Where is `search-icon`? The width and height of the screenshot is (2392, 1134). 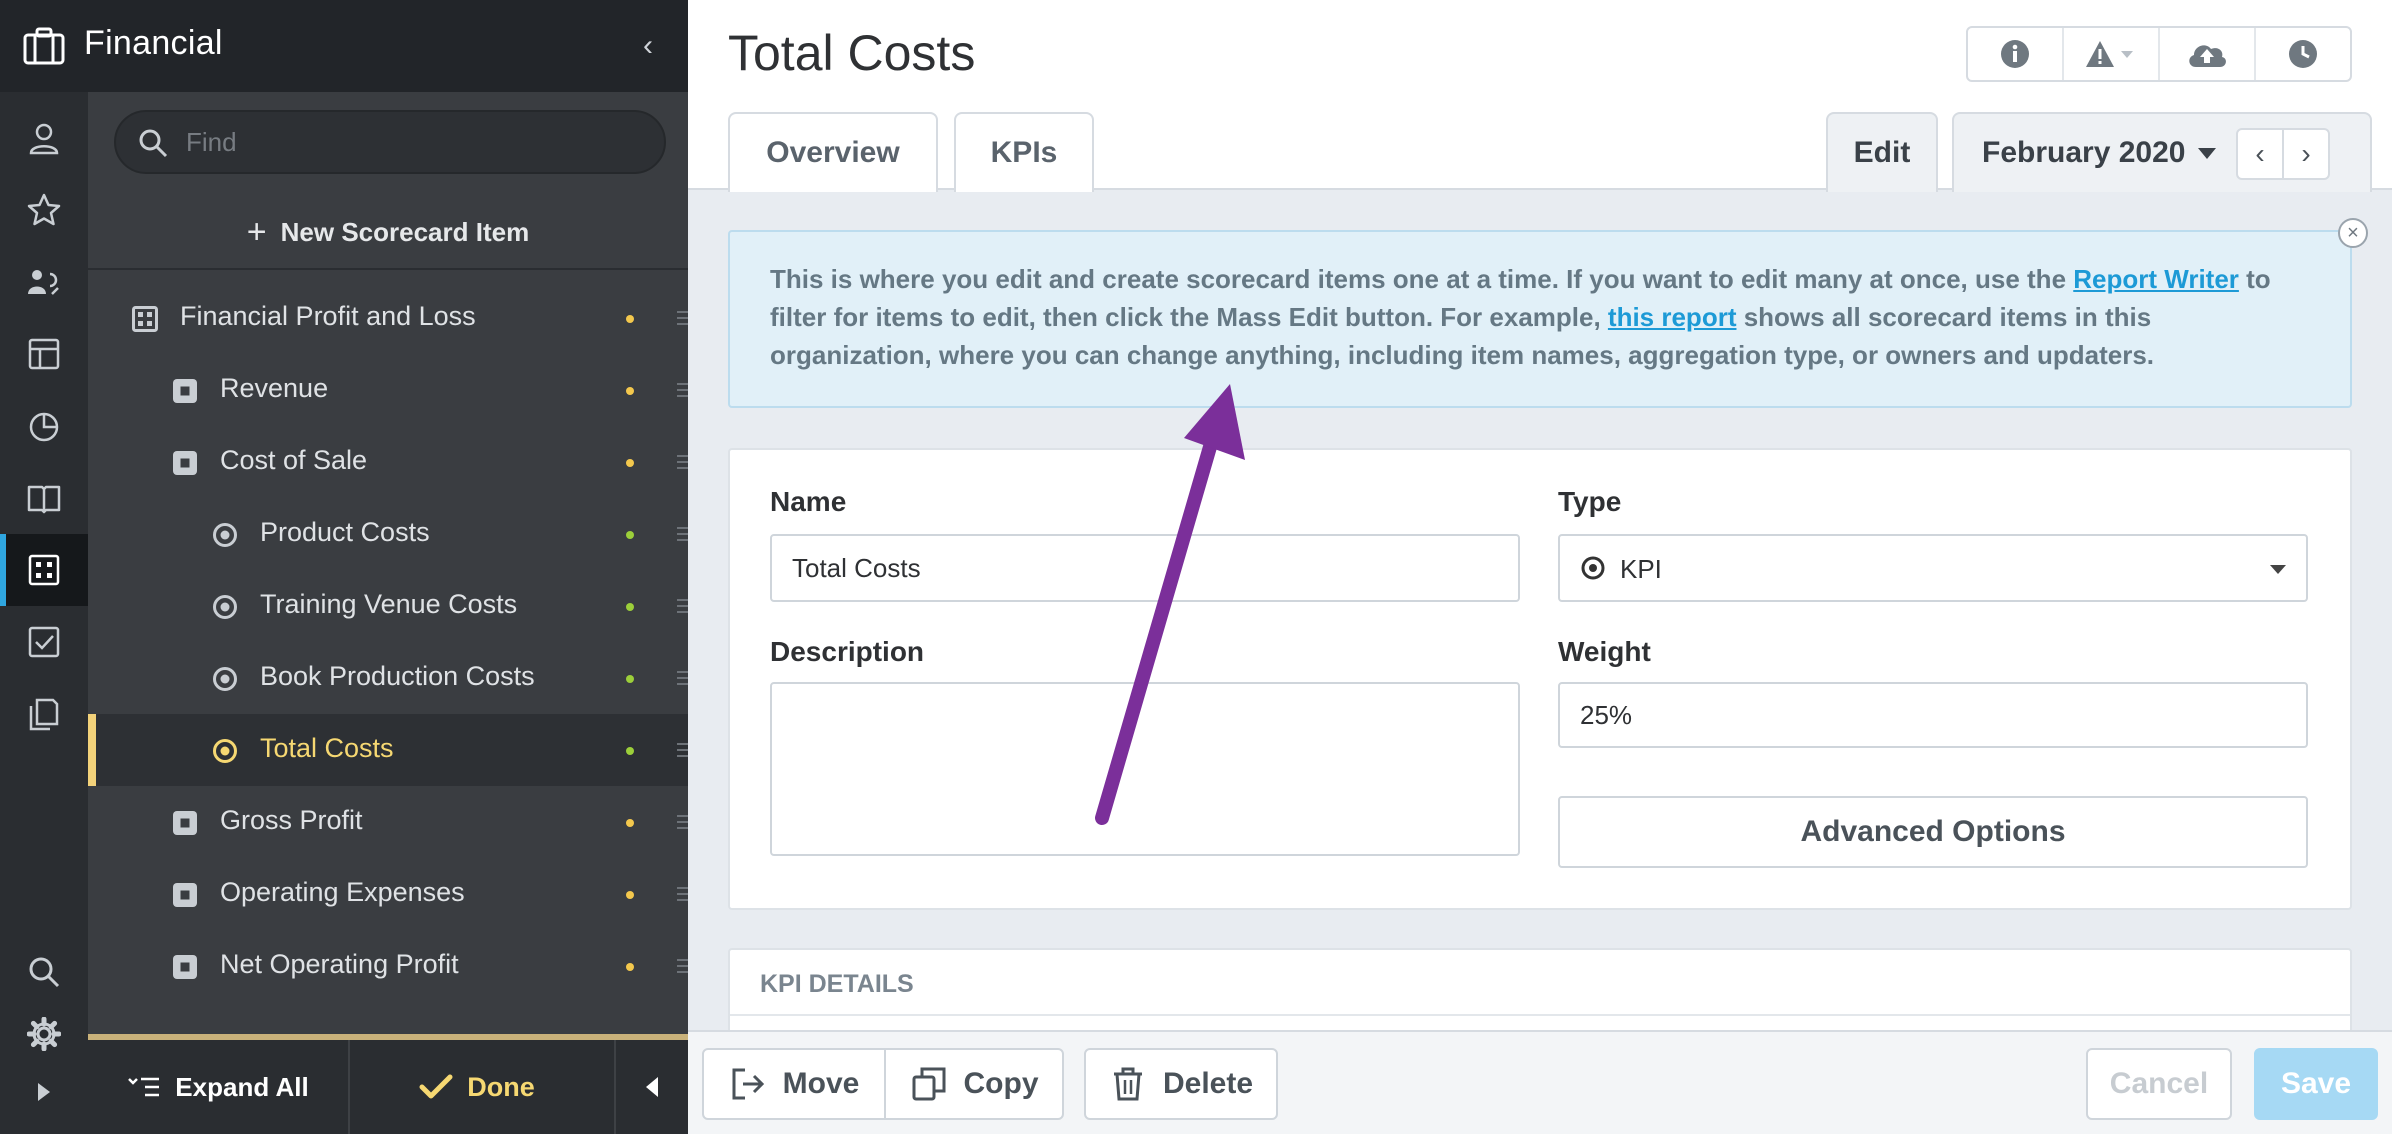 search-icon is located at coordinates (153, 143).